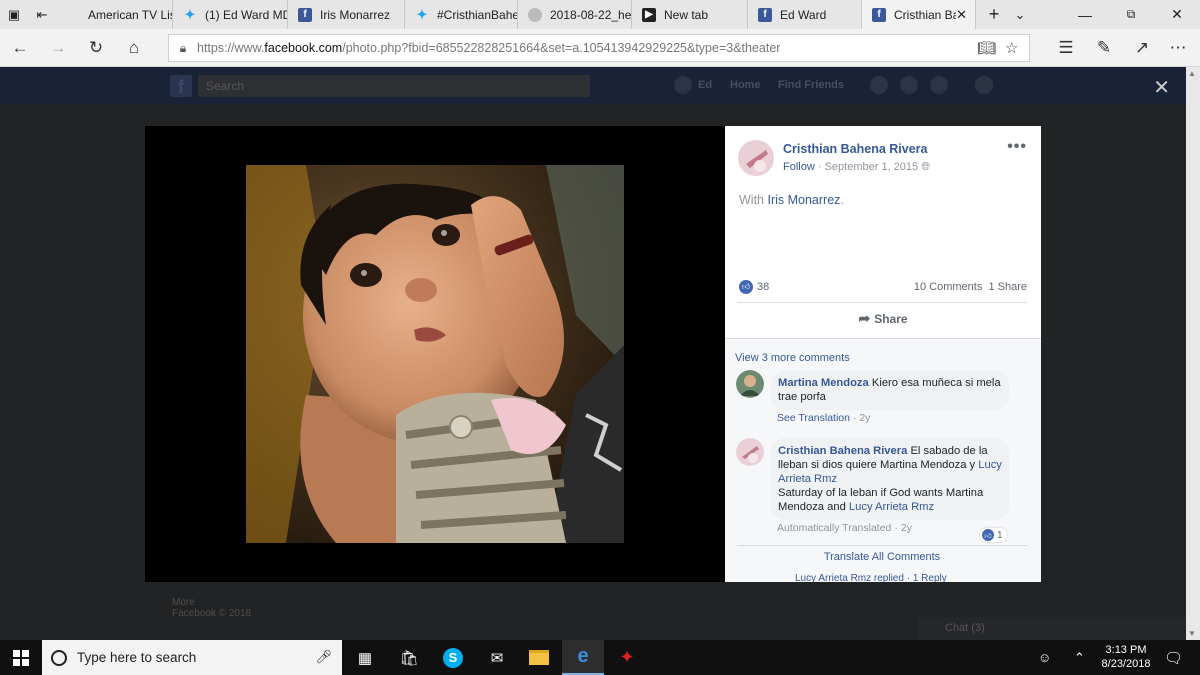  Describe the element at coordinates (939, 85) in the screenshot. I see `notifications-icon` at that location.